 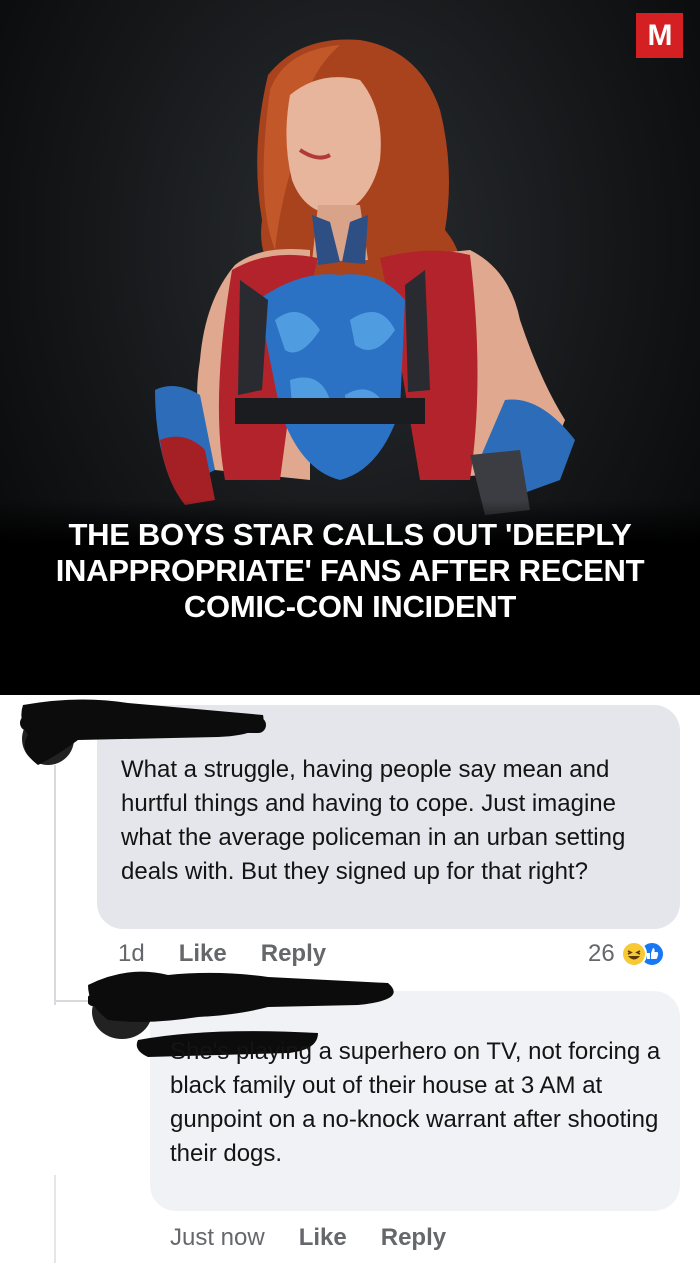 I want to click on reaction-summary: 26, so click(x=626, y=954).